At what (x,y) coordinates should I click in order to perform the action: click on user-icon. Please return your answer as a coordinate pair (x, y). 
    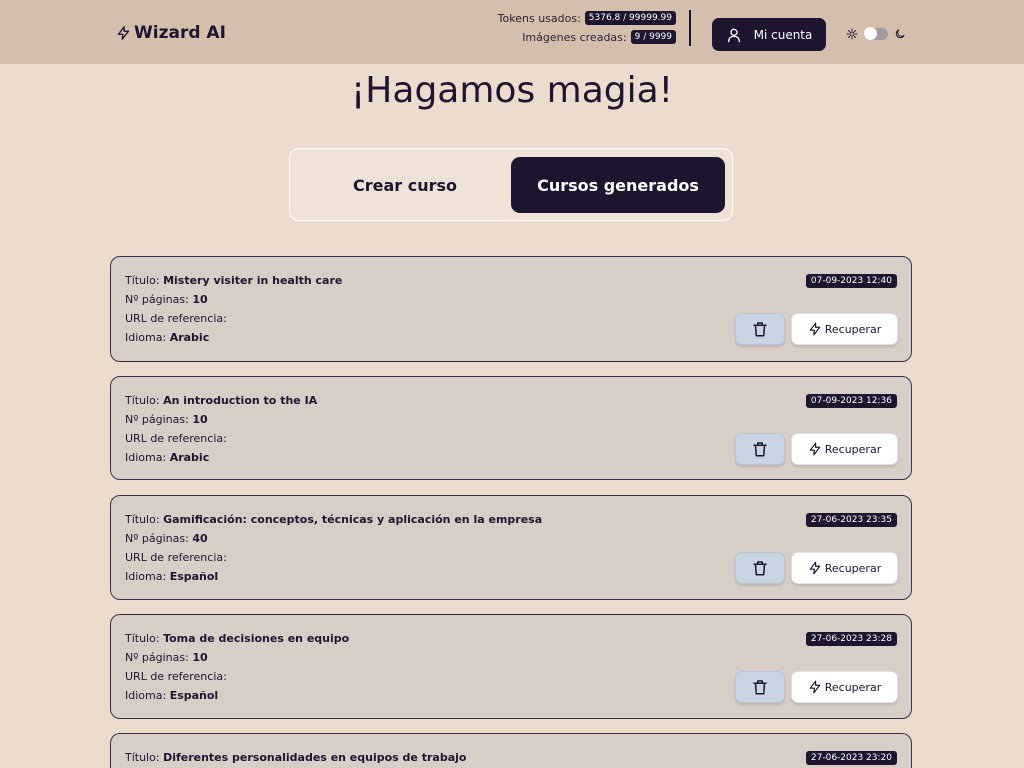
    Looking at the image, I should click on (733, 35).